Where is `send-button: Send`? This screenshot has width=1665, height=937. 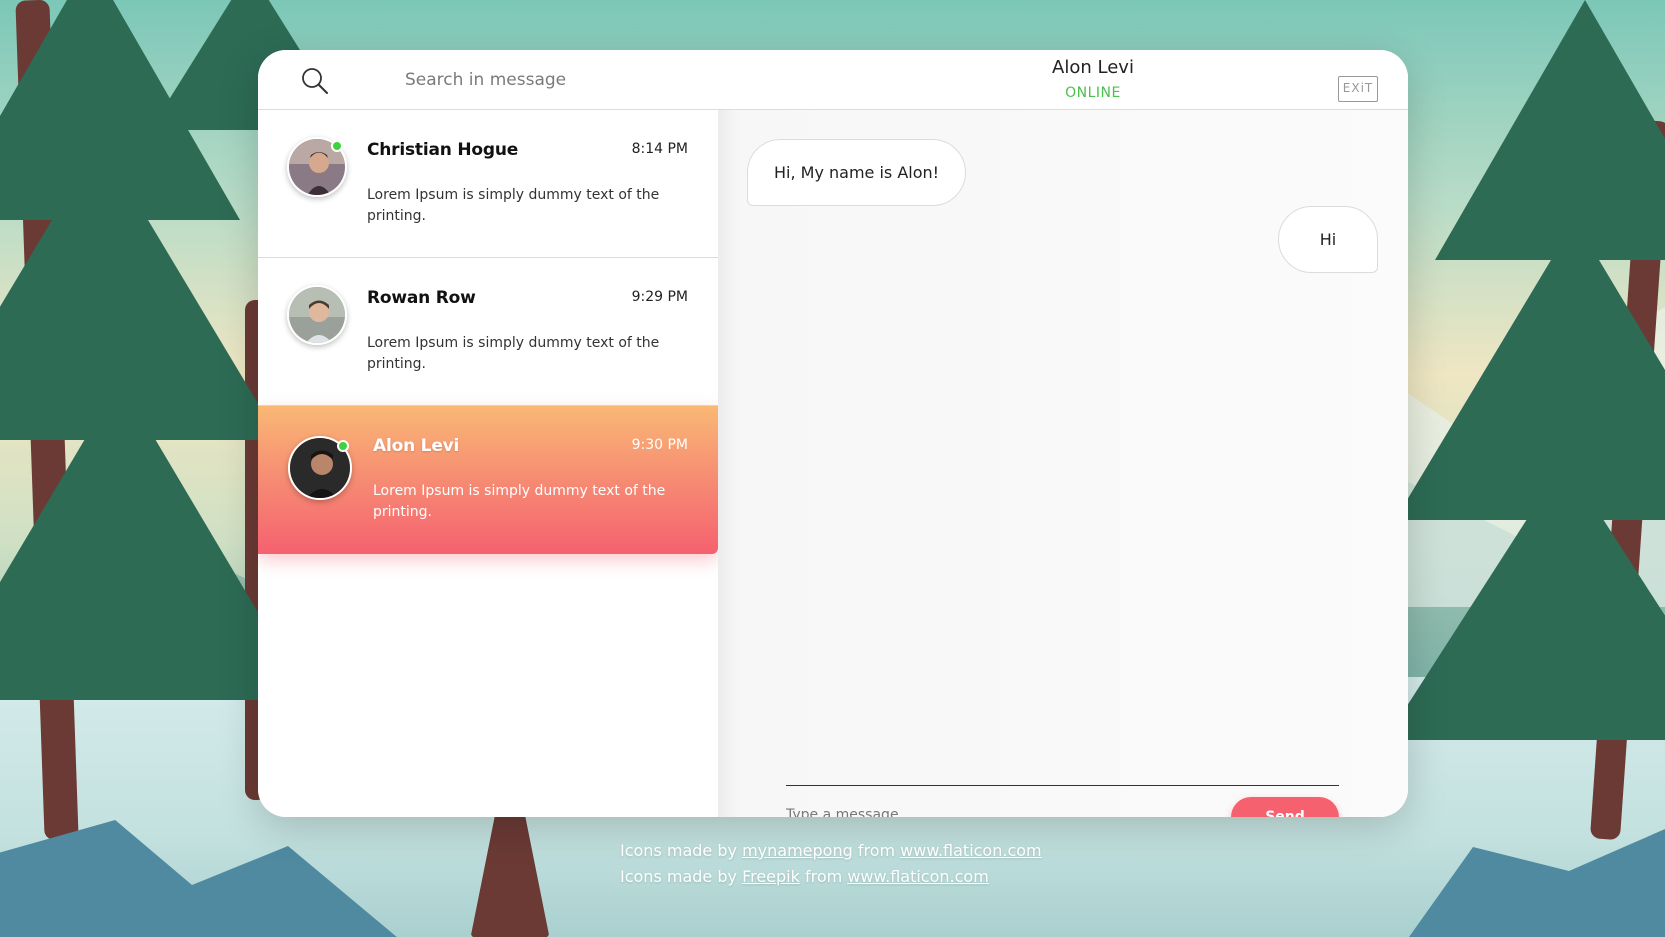
send-button: Send is located at coordinates (1285, 807).